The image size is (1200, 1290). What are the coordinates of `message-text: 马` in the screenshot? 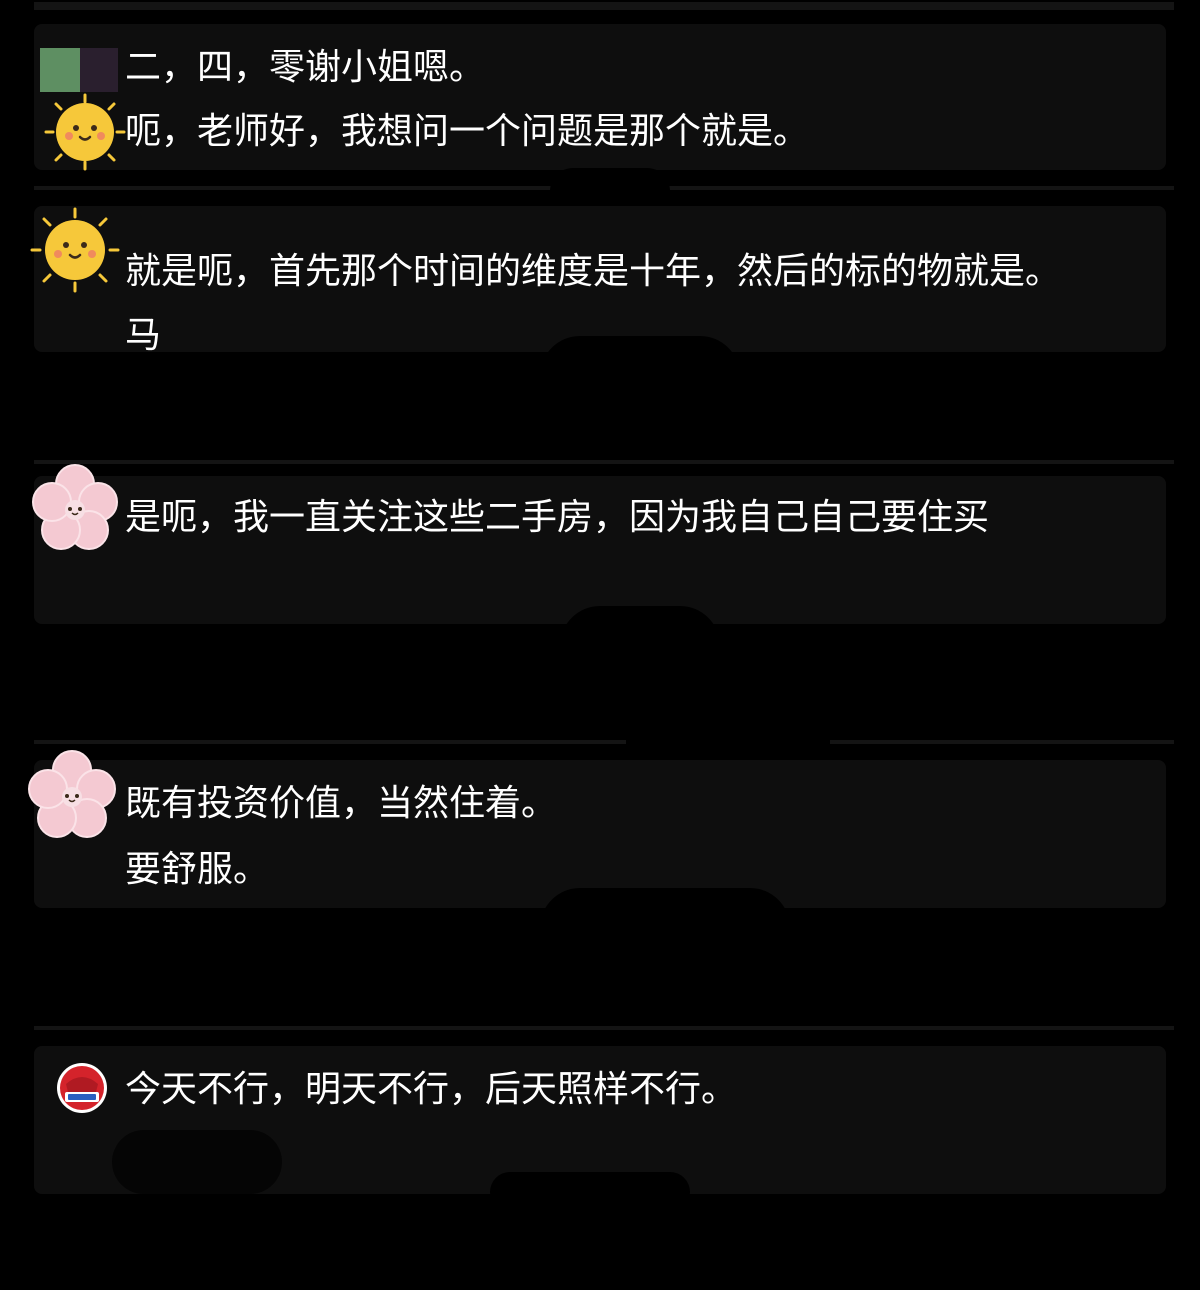 It's located at (143, 335).